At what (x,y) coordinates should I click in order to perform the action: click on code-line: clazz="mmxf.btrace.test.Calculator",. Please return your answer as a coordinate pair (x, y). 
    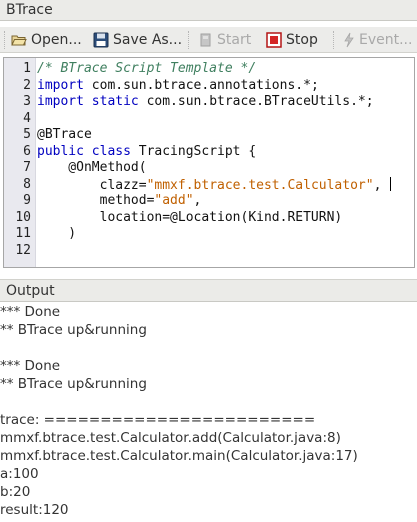
    Looking at the image, I should click on (214, 185).